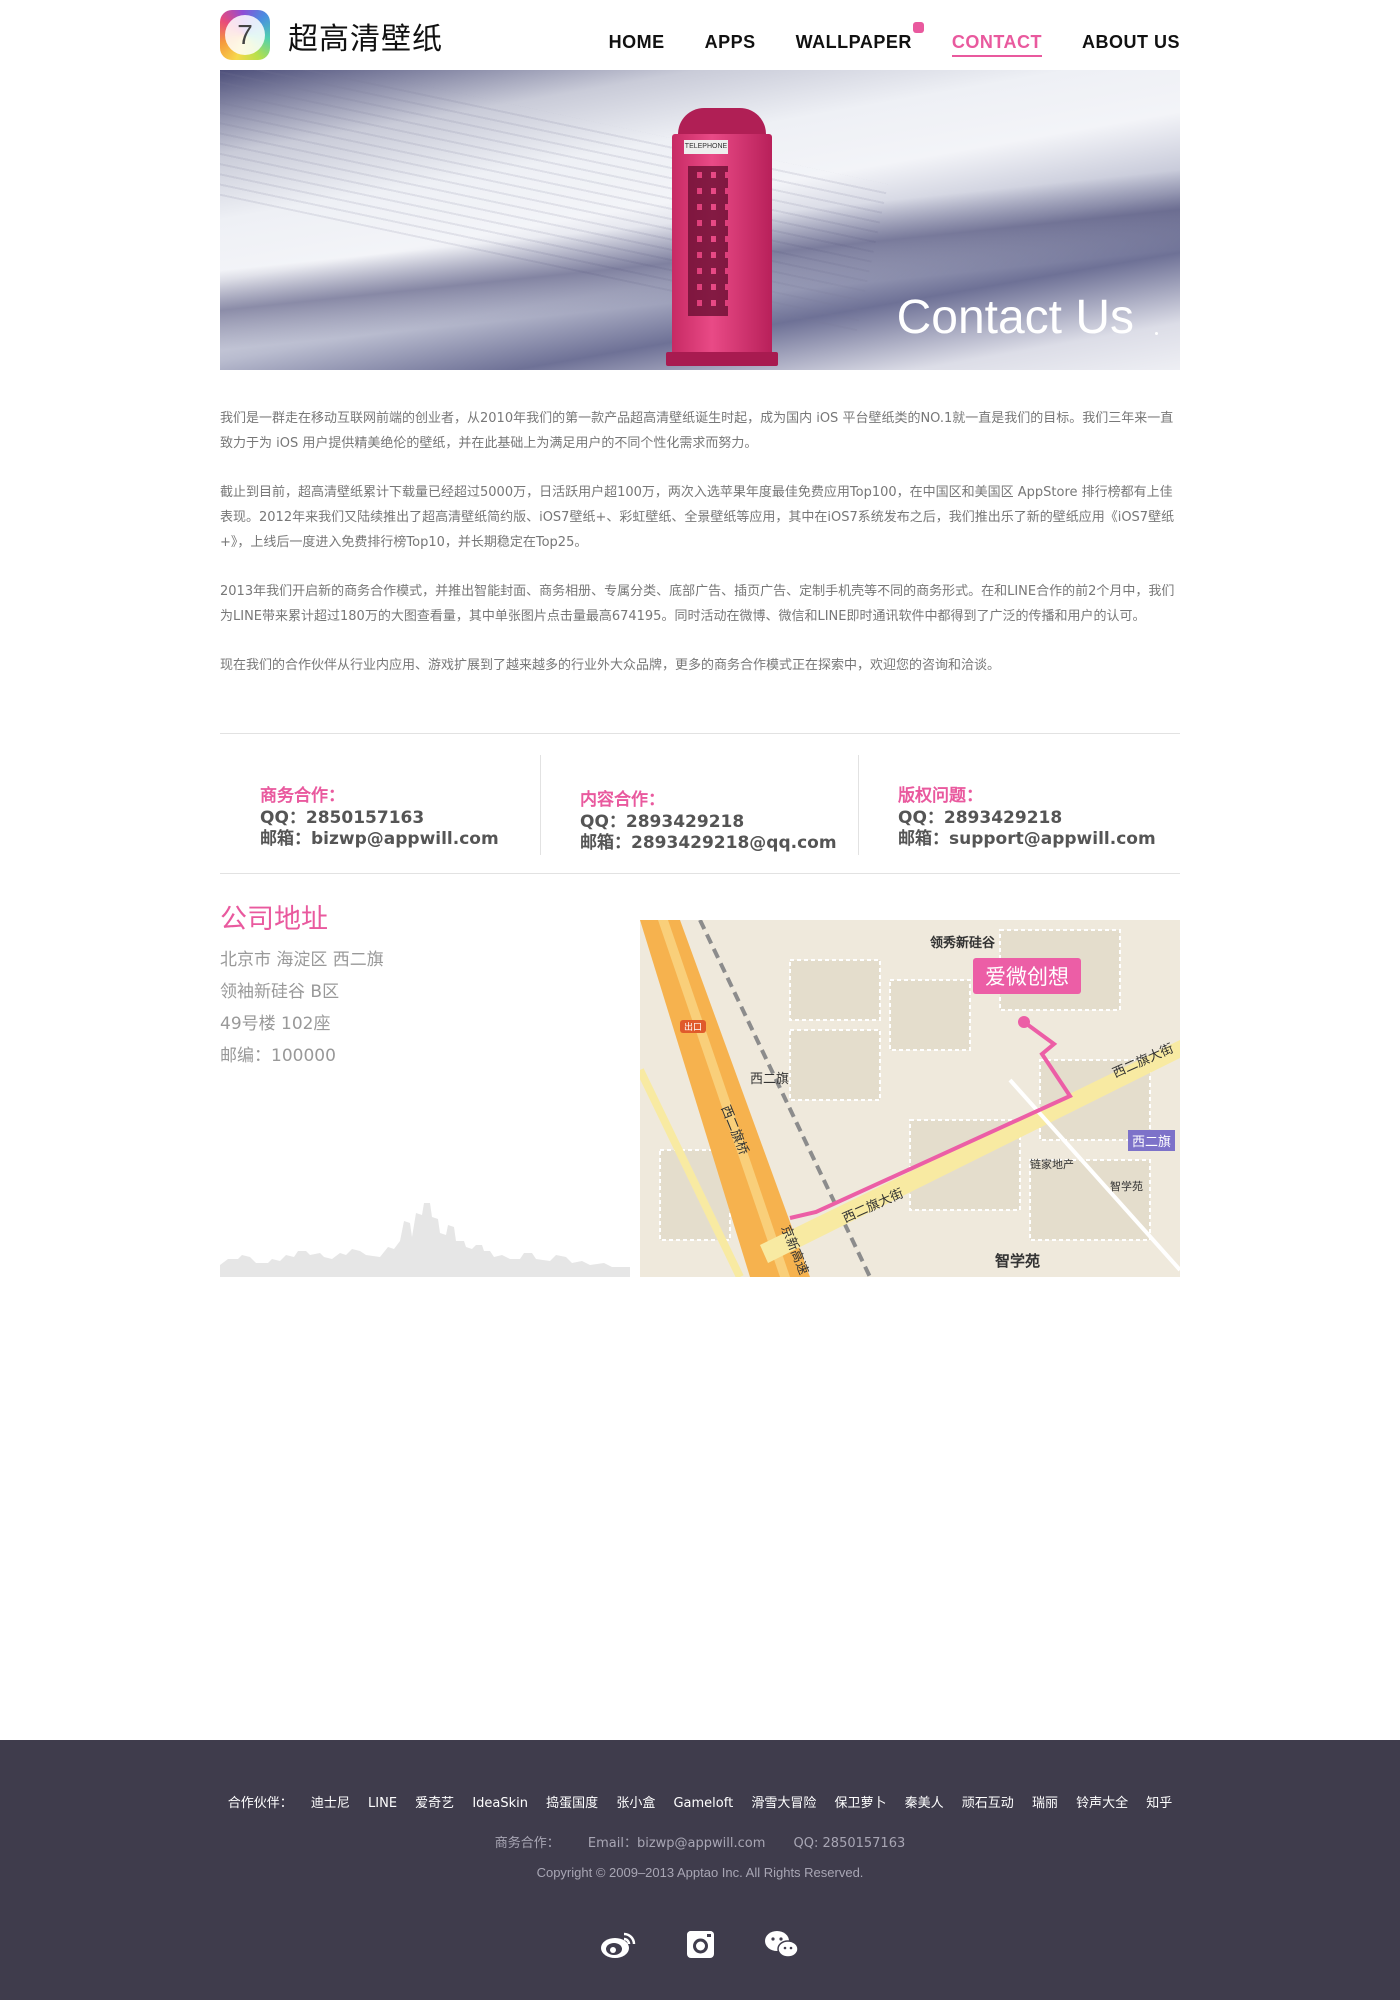 The height and width of the screenshot is (2000, 1400). Describe the element at coordinates (500, 1803) in the screenshot. I see `partner-link: IdeaSkin` at that location.